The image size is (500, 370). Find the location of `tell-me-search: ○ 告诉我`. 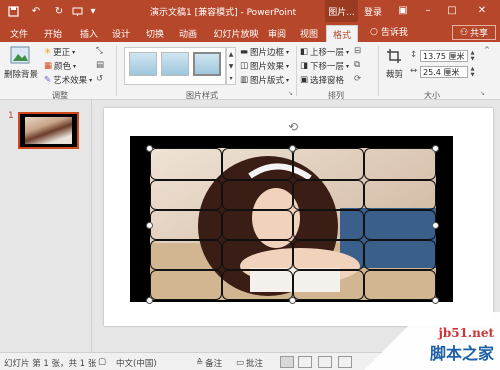

tell-me-search: ○ 告诉我 is located at coordinates (389, 32).